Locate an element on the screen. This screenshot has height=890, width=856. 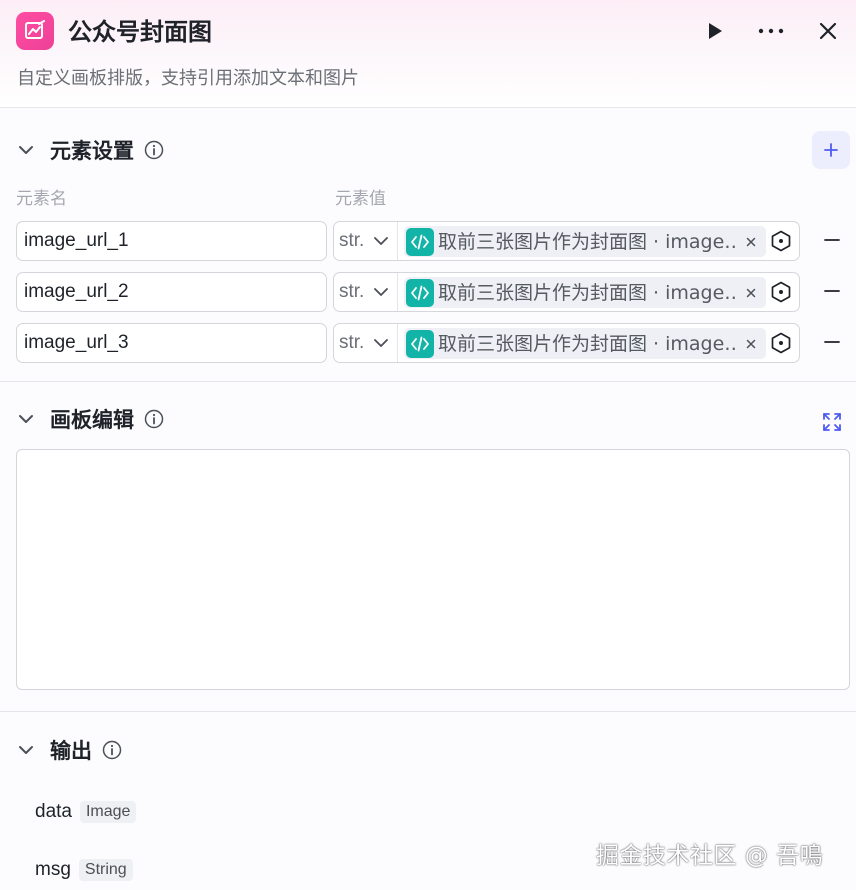
output-item: msg String is located at coordinates (84, 870).